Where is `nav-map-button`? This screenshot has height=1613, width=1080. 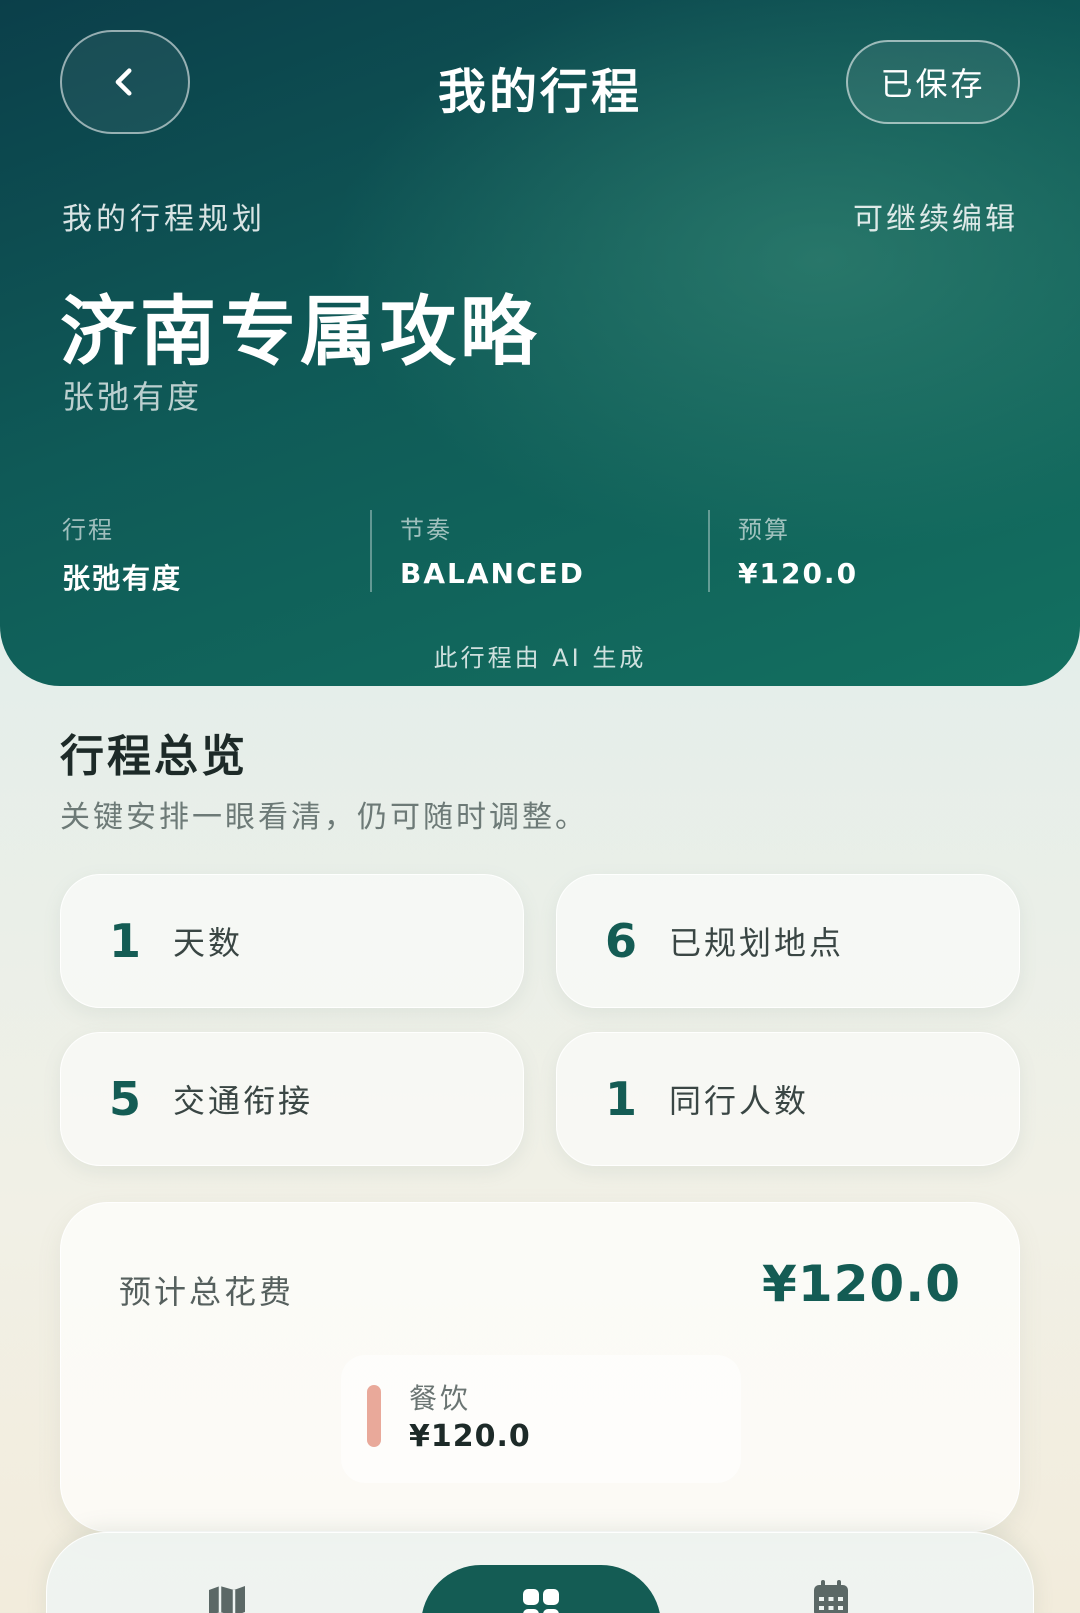
nav-map-button is located at coordinates (227, 1598).